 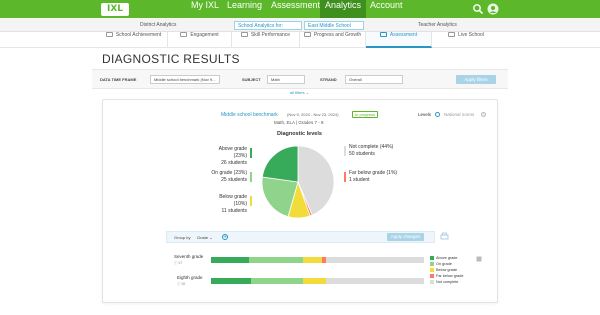 I want to click on on-grade-label: On grade (23%) 25 students, so click(x=229, y=176).